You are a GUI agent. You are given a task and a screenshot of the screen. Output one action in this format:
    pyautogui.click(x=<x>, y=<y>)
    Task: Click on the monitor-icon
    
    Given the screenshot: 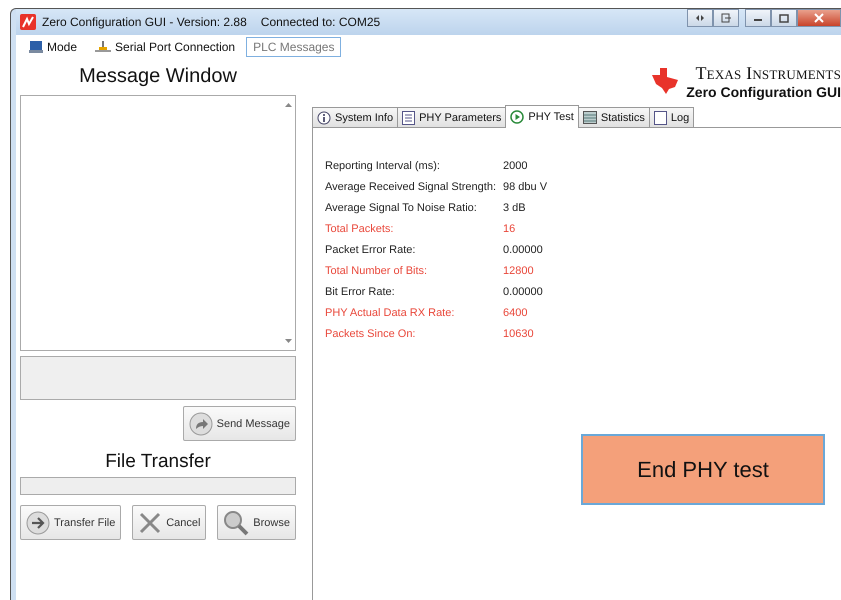 What is the action you would take?
    pyautogui.click(x=36, y=47)
    